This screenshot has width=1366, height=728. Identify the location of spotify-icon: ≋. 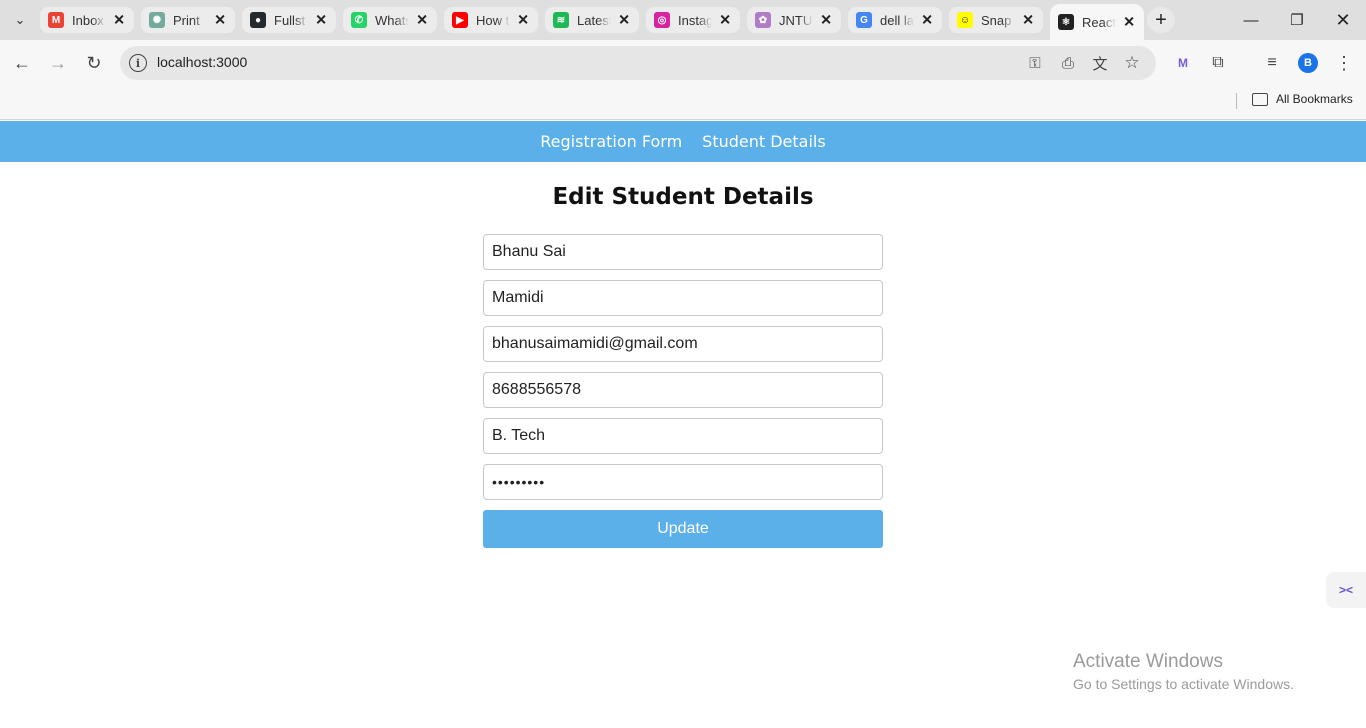
(561, 20).